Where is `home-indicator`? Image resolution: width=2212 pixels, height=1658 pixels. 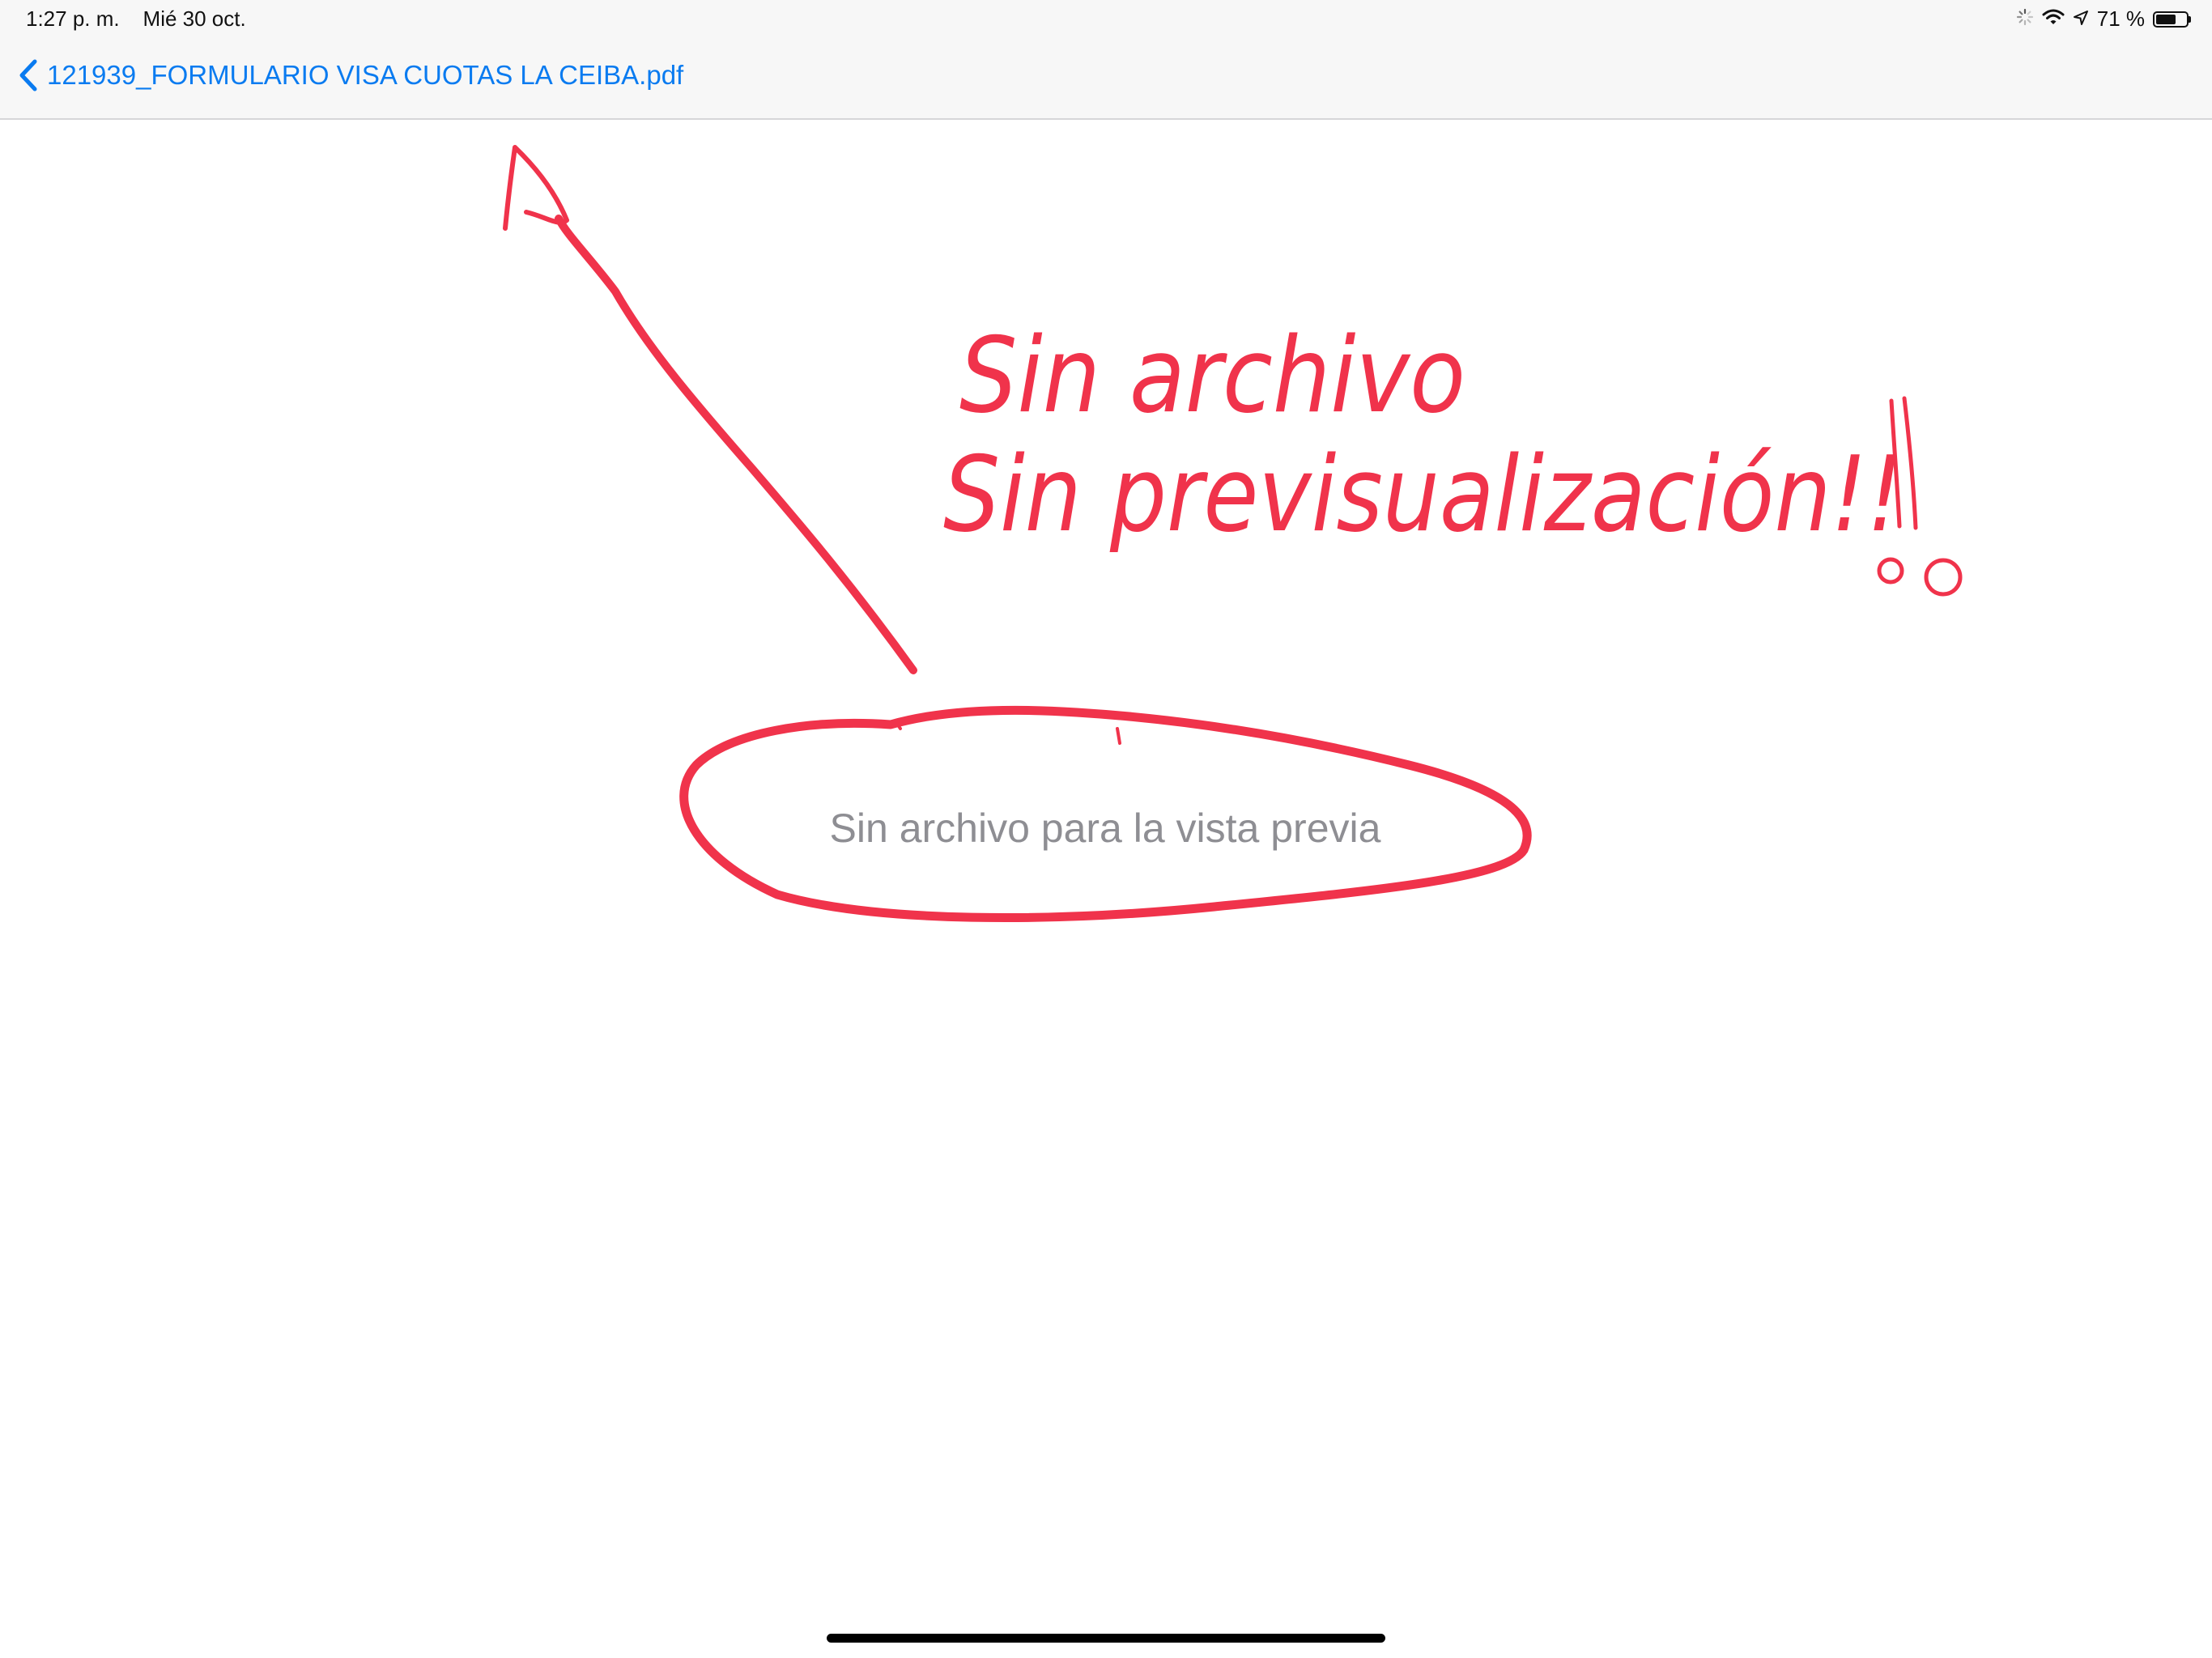 home-indicator is located at coordinates (1106, 1638).